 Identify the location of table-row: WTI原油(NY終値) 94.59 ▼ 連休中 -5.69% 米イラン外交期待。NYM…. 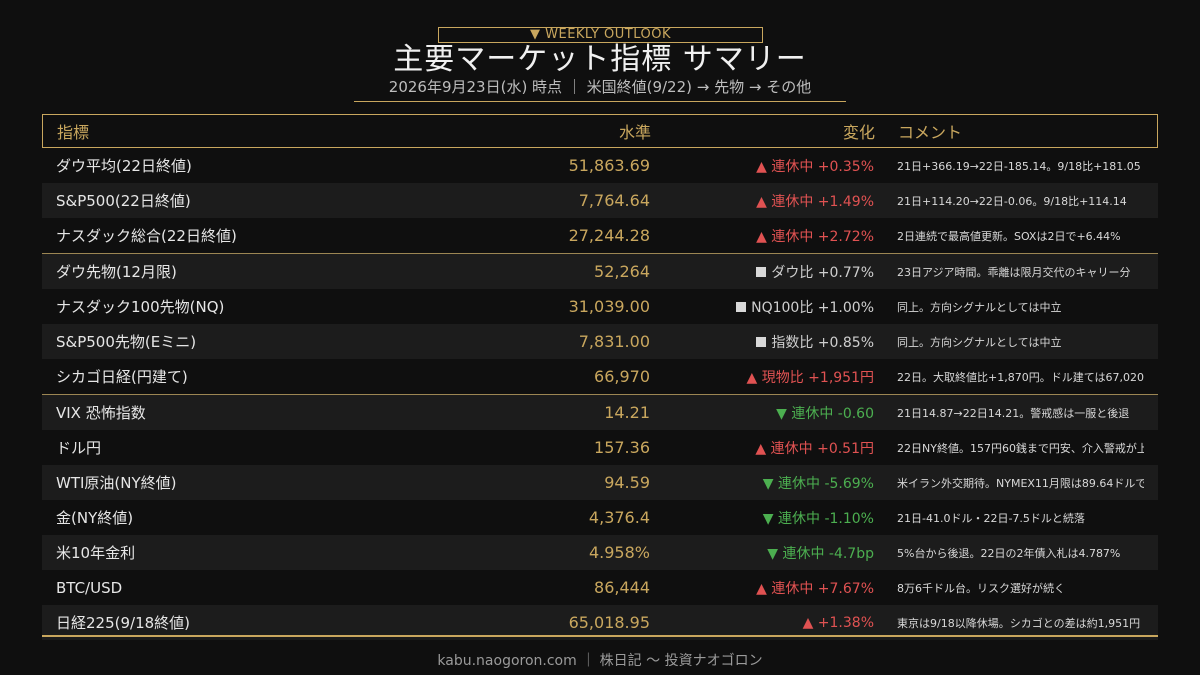
(600, 482).